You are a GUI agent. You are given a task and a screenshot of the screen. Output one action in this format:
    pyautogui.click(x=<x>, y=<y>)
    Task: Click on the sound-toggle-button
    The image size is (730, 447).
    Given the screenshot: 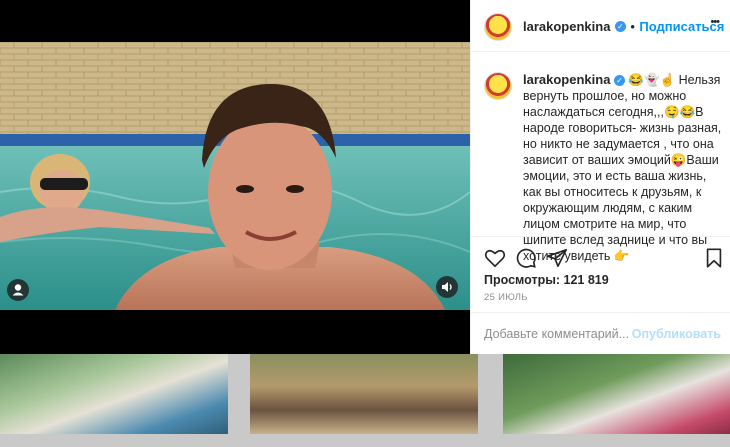 What is the action you would take?
    pyautogui.click(x=447, y=287)
    